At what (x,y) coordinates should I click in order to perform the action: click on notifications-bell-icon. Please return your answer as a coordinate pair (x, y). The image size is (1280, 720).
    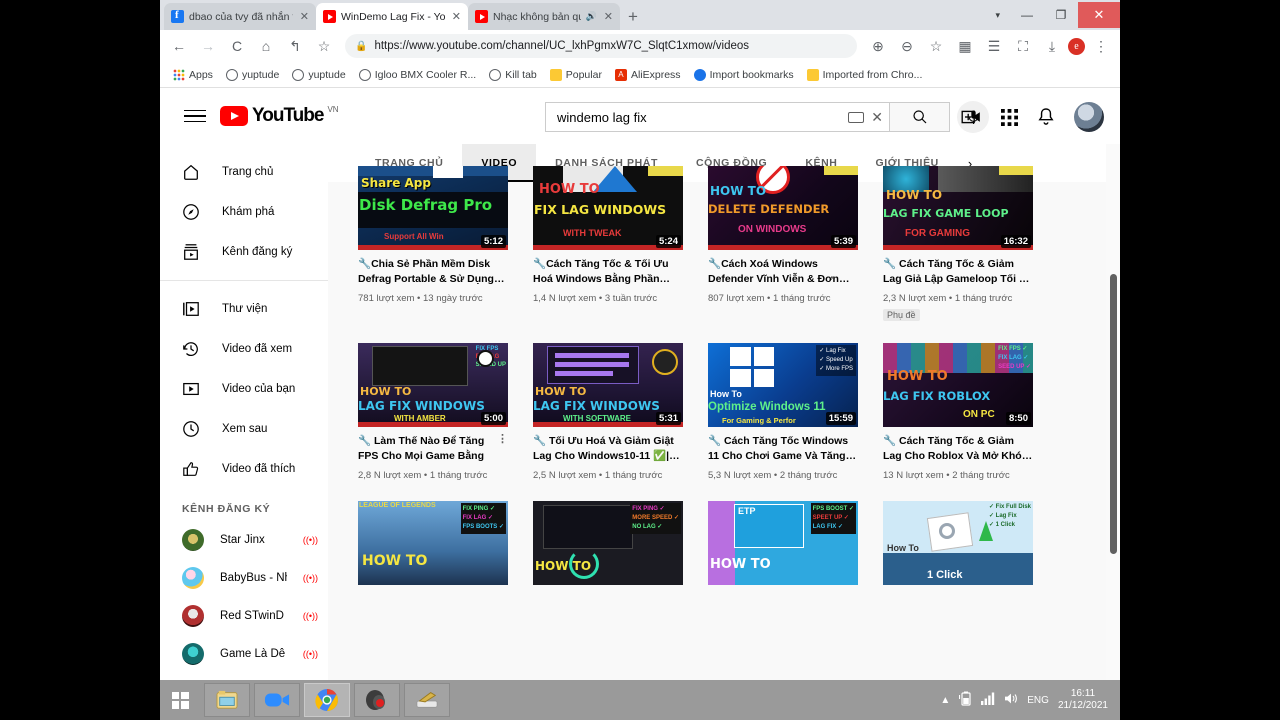
    Looking at the image, I should click on (1046, 117).